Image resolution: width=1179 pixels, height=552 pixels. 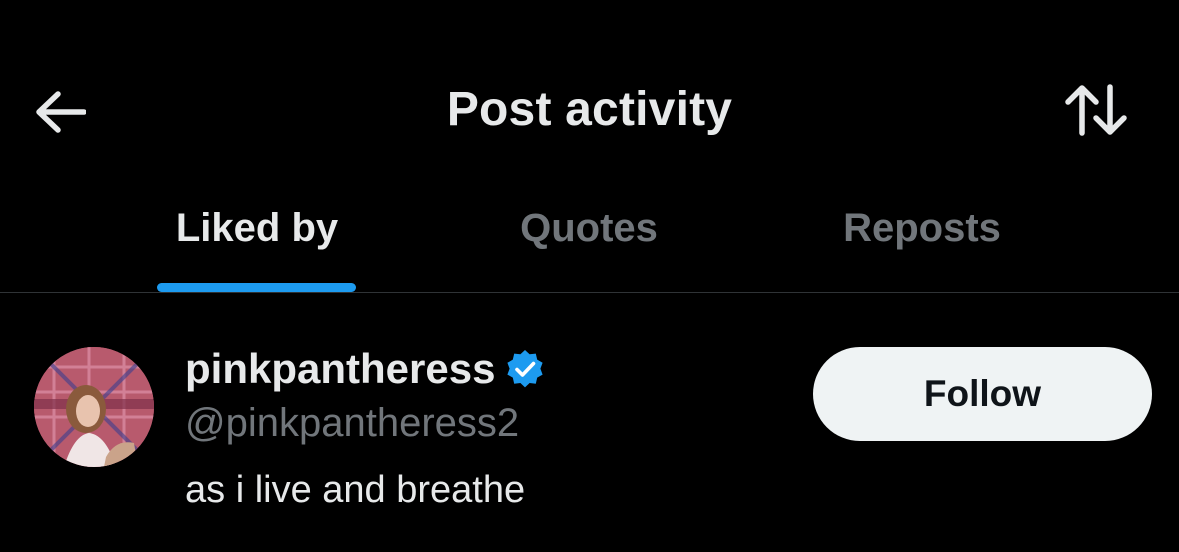 I want to click on tab-liked-by: Liked by, so click(x=257, y=247).